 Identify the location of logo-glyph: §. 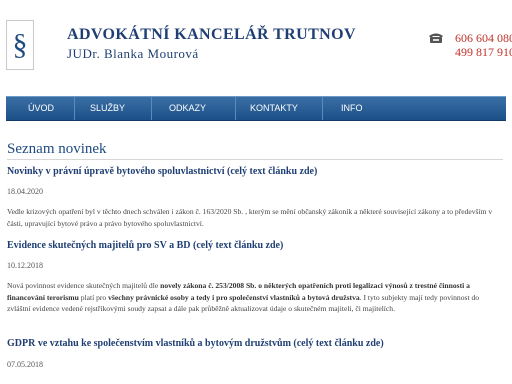
(20, 44).